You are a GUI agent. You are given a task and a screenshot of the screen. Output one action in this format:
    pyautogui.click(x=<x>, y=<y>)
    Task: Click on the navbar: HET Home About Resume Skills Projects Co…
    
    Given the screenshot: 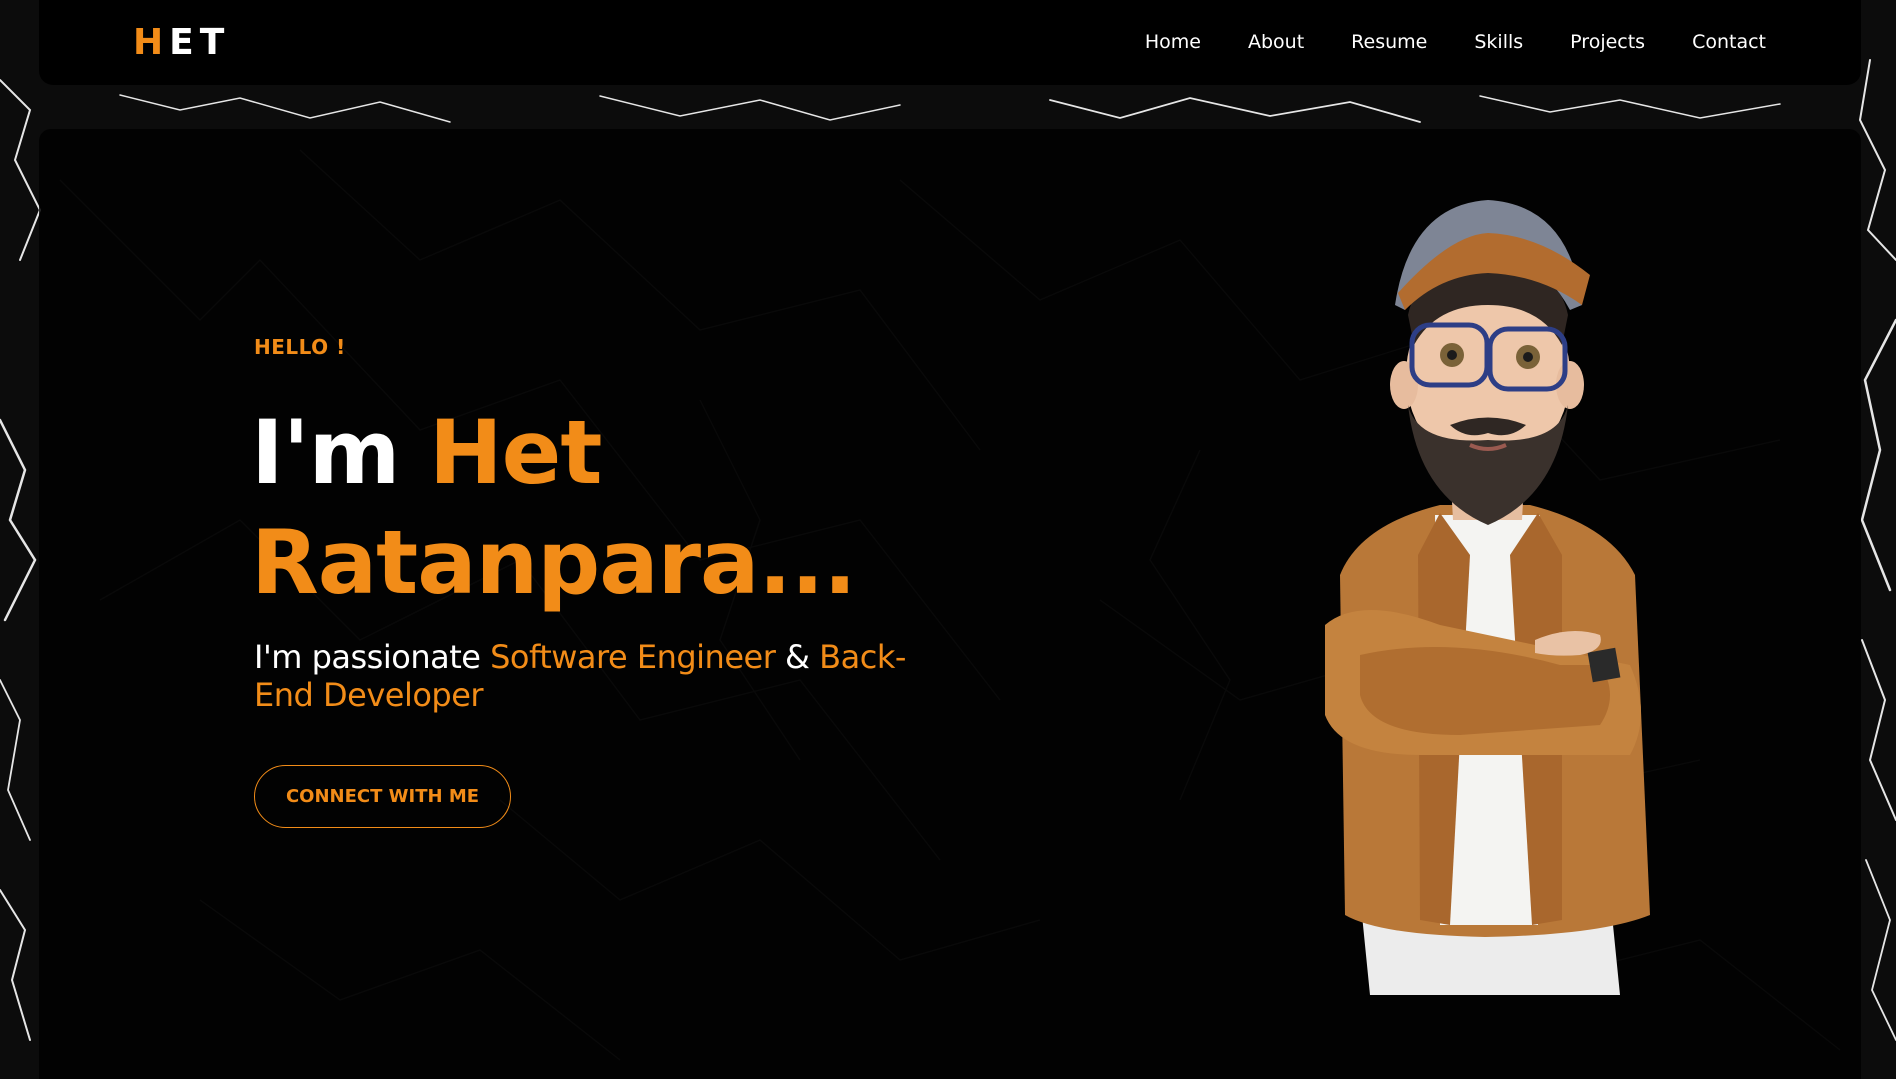 What is the action you would take?
    pyautogui.click(x=950, y=42)
    